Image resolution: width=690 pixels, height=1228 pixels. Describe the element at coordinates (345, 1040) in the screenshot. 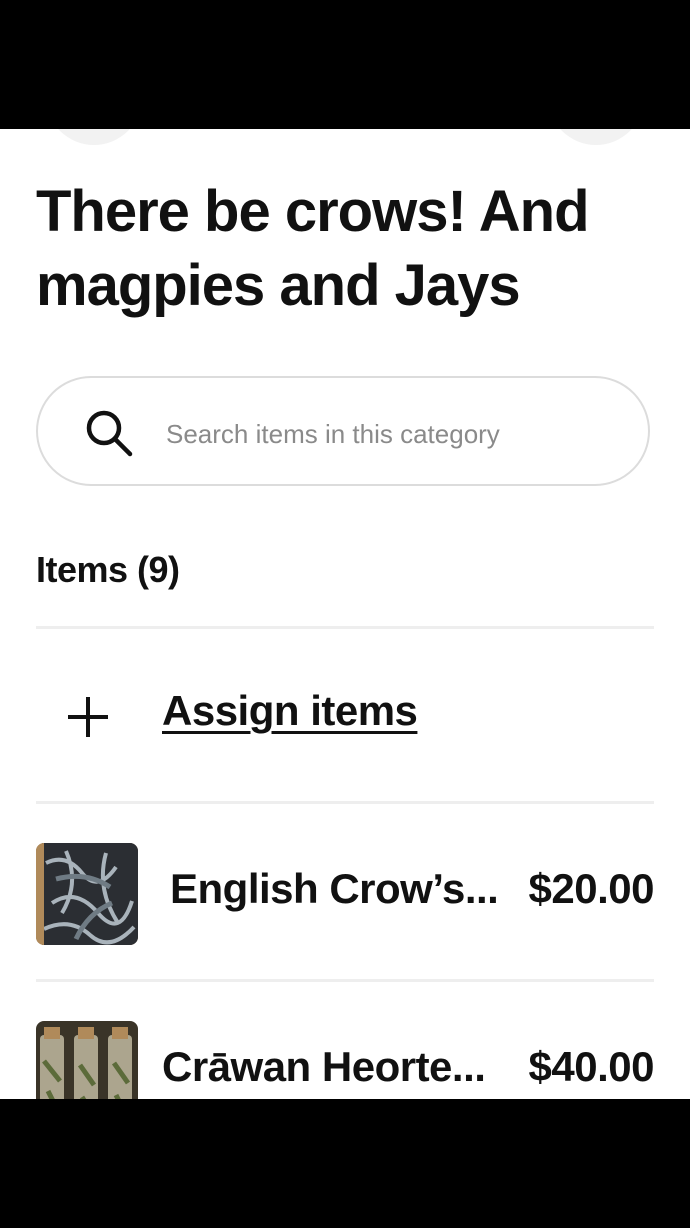

I see `list-item: Crāwan Heorte... $40.00` at that location.